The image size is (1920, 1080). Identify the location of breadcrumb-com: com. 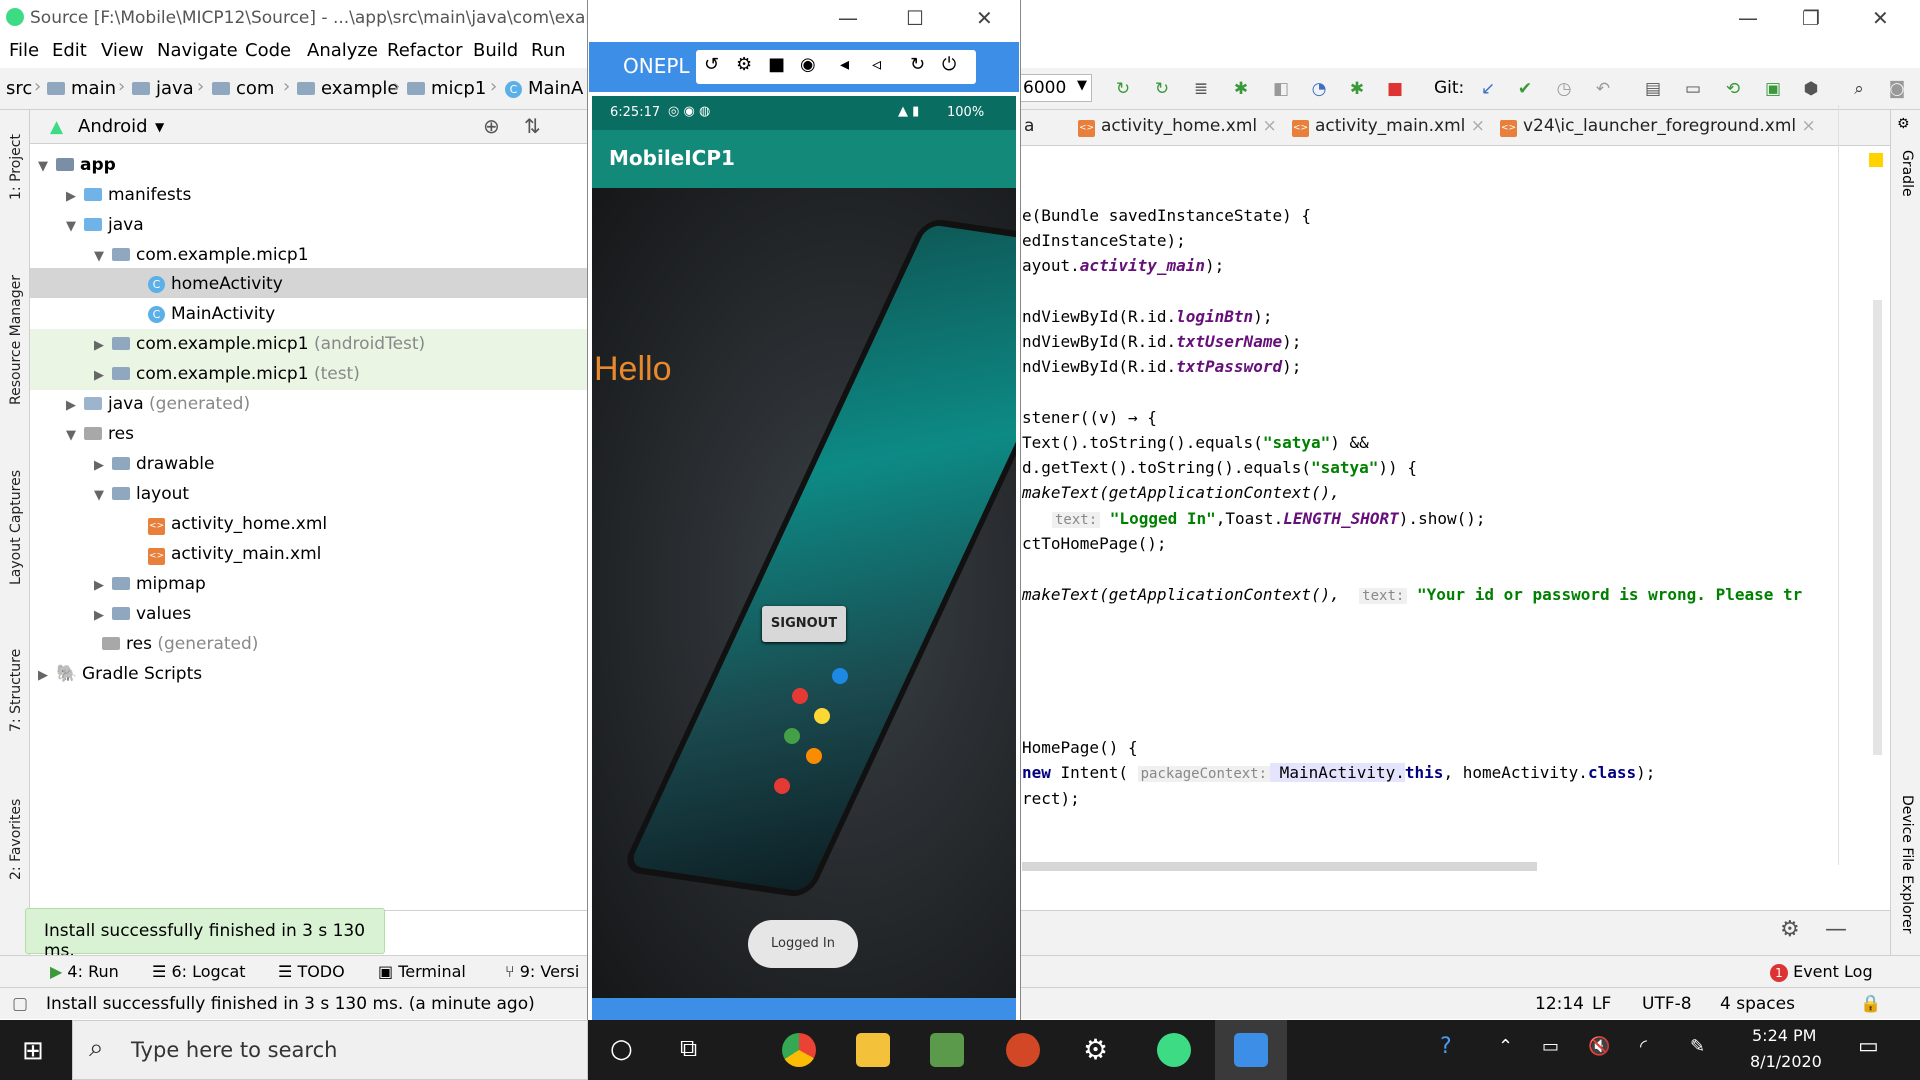
(243, 88).